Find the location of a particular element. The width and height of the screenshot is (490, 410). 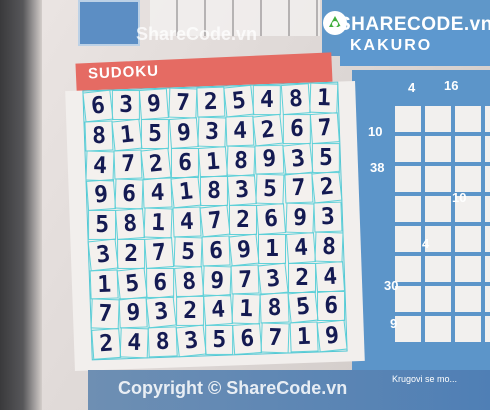

dark-edge is located at coordinates (21, 205).